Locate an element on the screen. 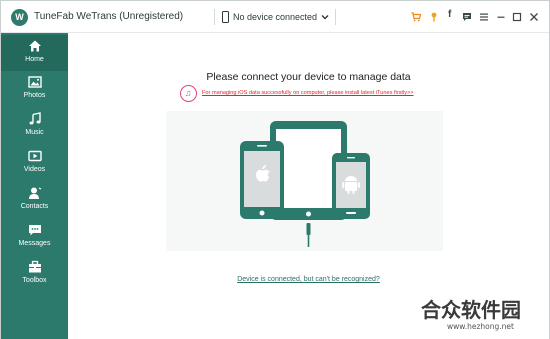  watermark-logo: 合众软件园 is located at coordinates (471, 310).